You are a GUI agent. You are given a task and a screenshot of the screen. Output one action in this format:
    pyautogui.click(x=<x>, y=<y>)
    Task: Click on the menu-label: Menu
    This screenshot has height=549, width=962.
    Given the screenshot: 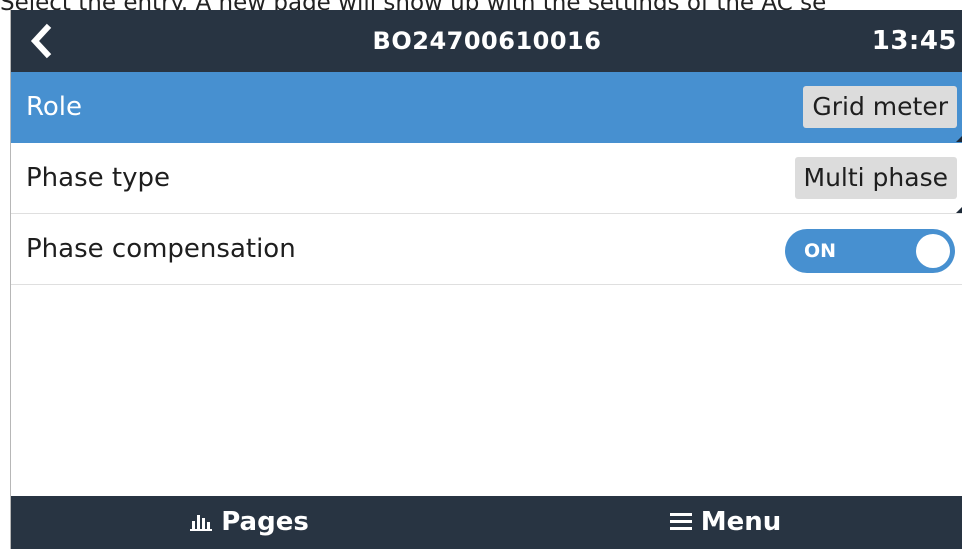 What is the action you would take?
    pyautogui.click(x=741, y=522)
    